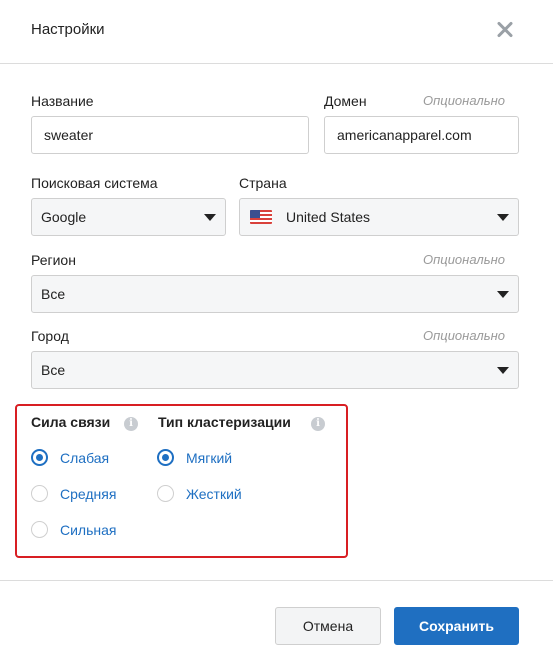 The image size is (553, 668). What do you see at coordinates (275, 294) in the screenshot?
I see `region-select: Все` at bounding box center [275, 294].